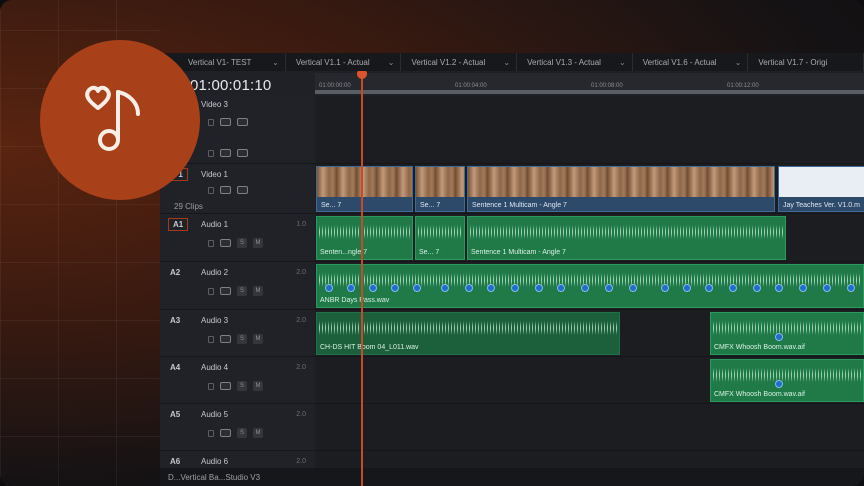  Describe the element at coordinates (626, 238) in the screenshot. I see `audio-clip: Sentence 1 Multicam - Angle 7` at that location.